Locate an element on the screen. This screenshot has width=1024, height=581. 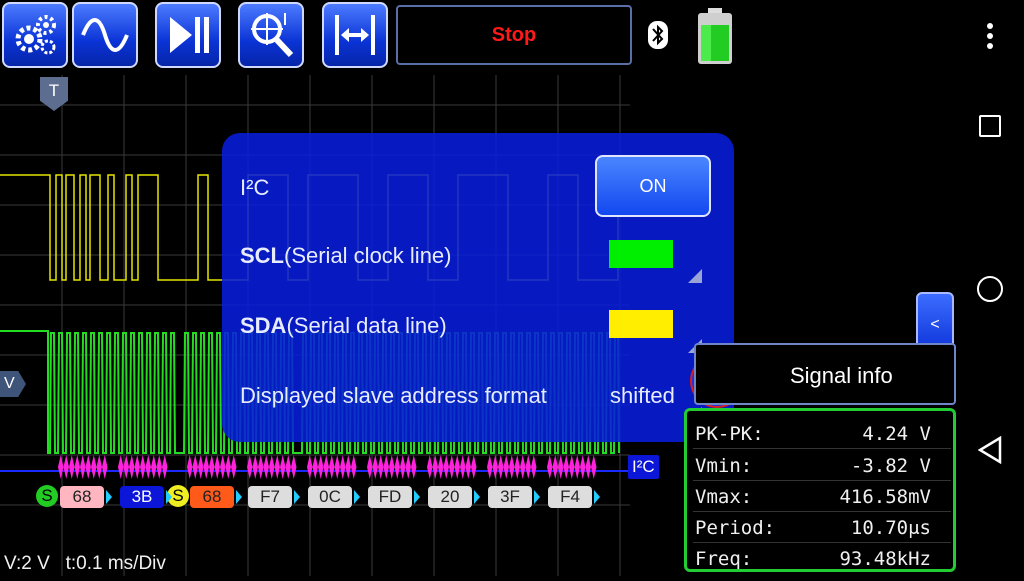
run-pause-button is located at coordinates (188, 35).